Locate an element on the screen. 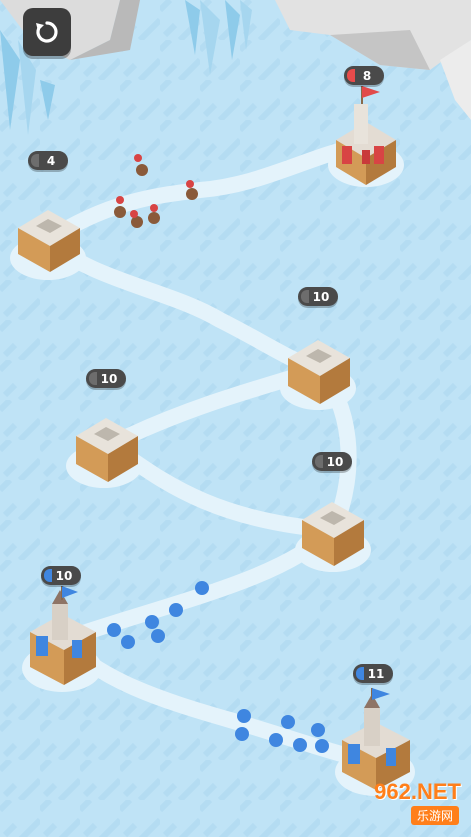  restart-button is located at coordinates (47, 32).